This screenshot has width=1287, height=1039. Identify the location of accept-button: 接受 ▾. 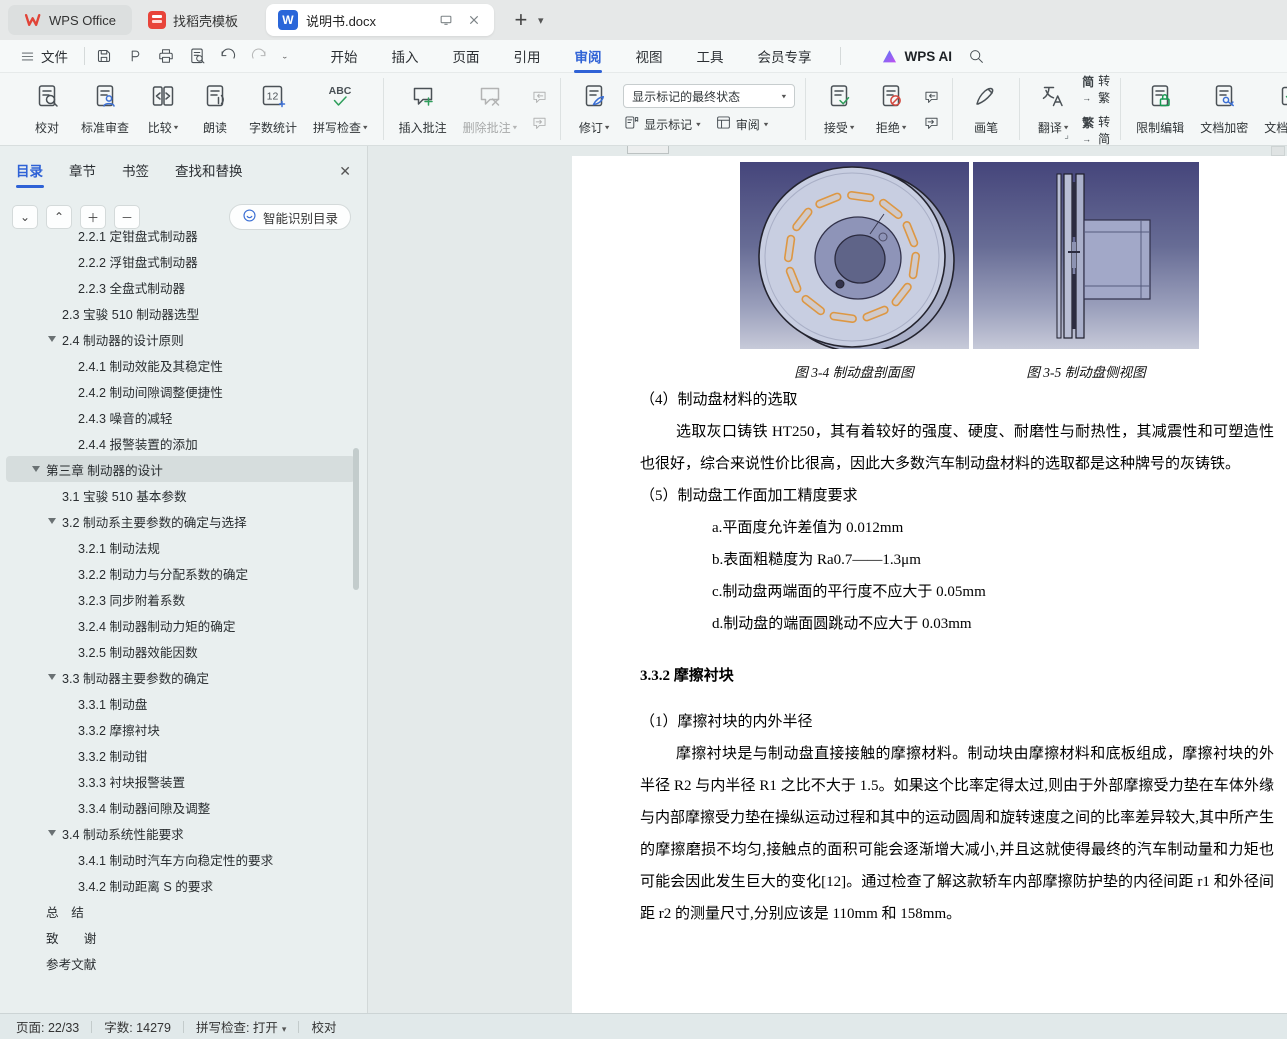
(839, 109).